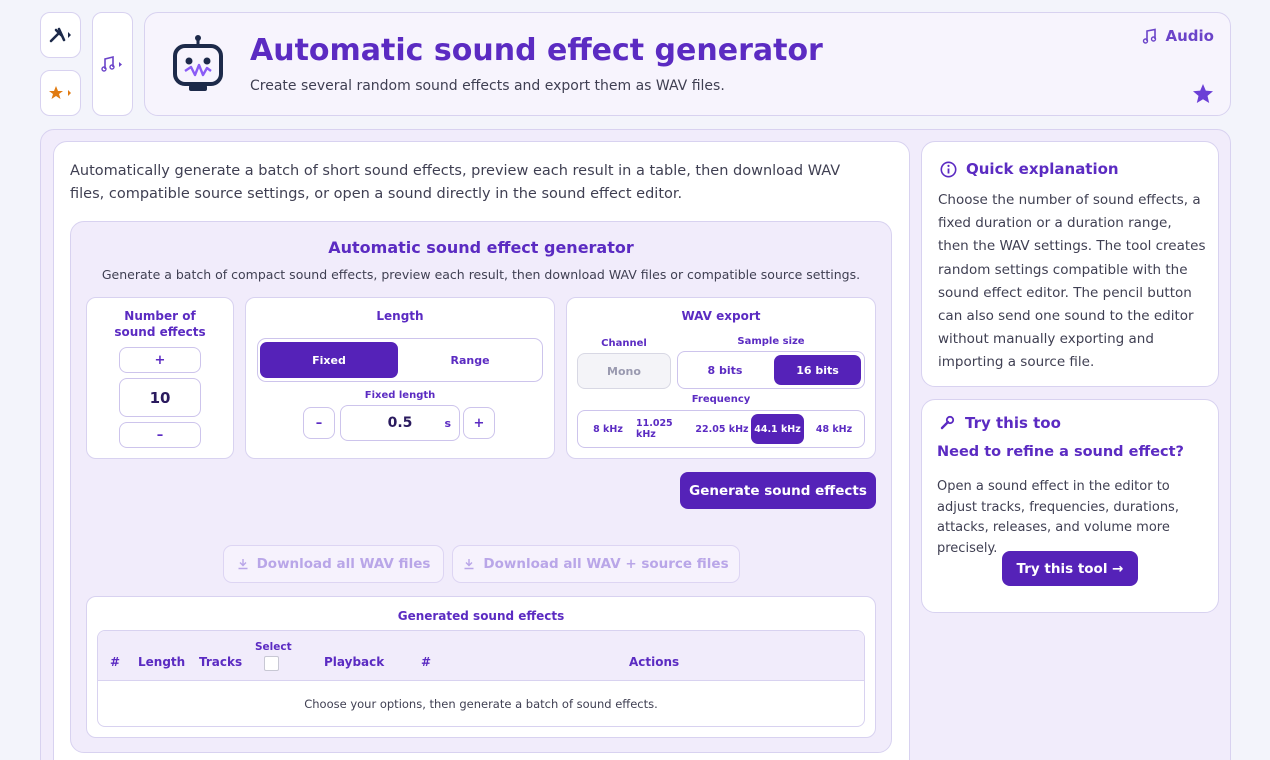 The width and height of the screenshot is (1270, 760). I want to click on col-select: Select, so click(273, 647).